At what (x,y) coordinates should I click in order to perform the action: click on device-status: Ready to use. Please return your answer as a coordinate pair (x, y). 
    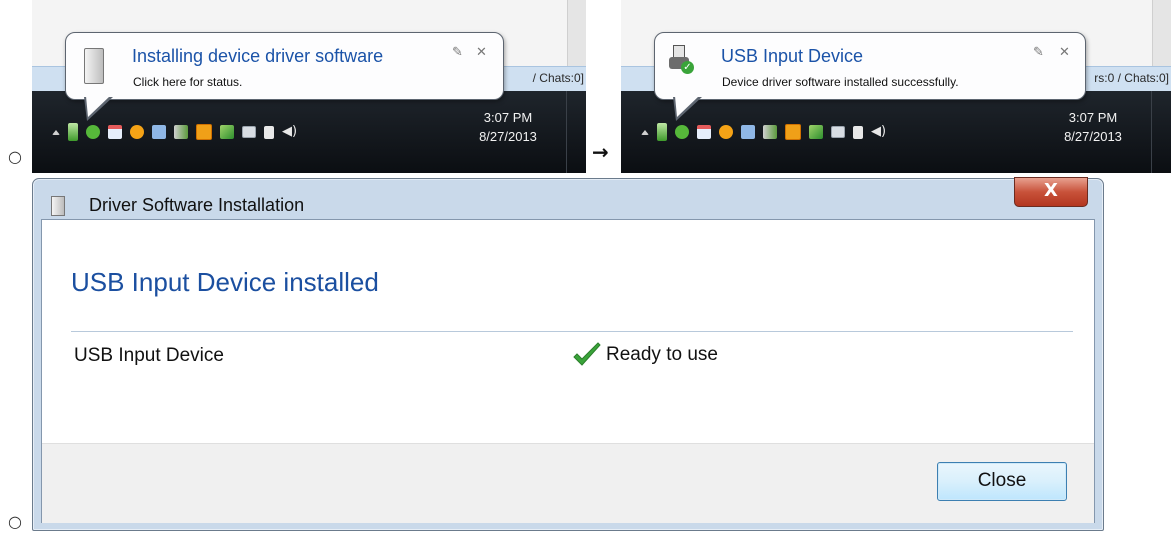
    Looking at the image, I should click on (645, 355).